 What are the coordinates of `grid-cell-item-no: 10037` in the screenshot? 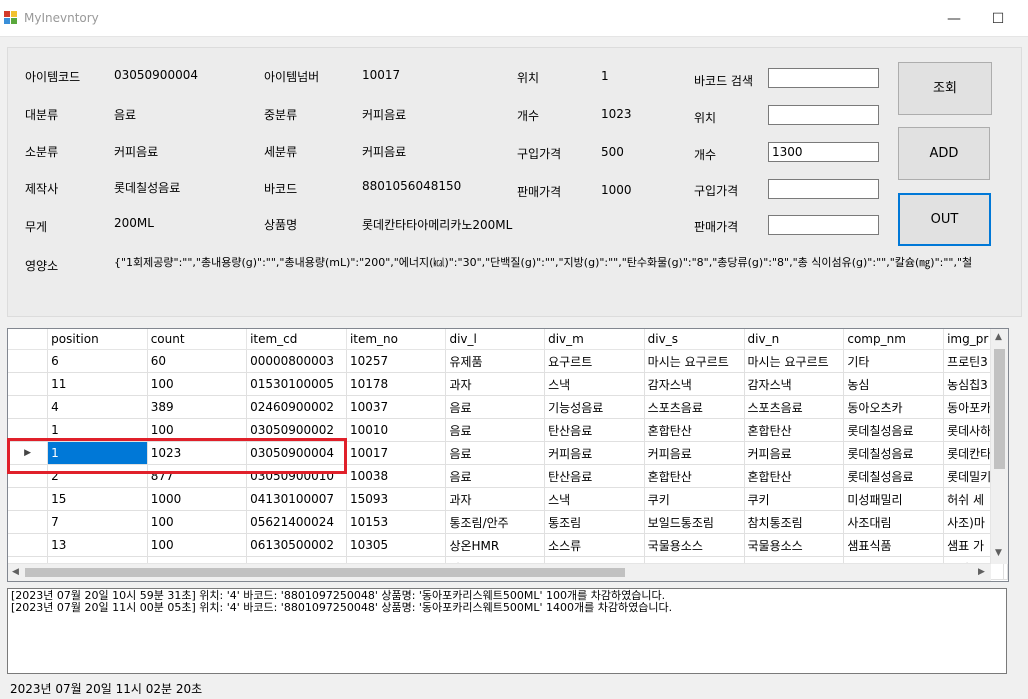 It's located at (396, 407).